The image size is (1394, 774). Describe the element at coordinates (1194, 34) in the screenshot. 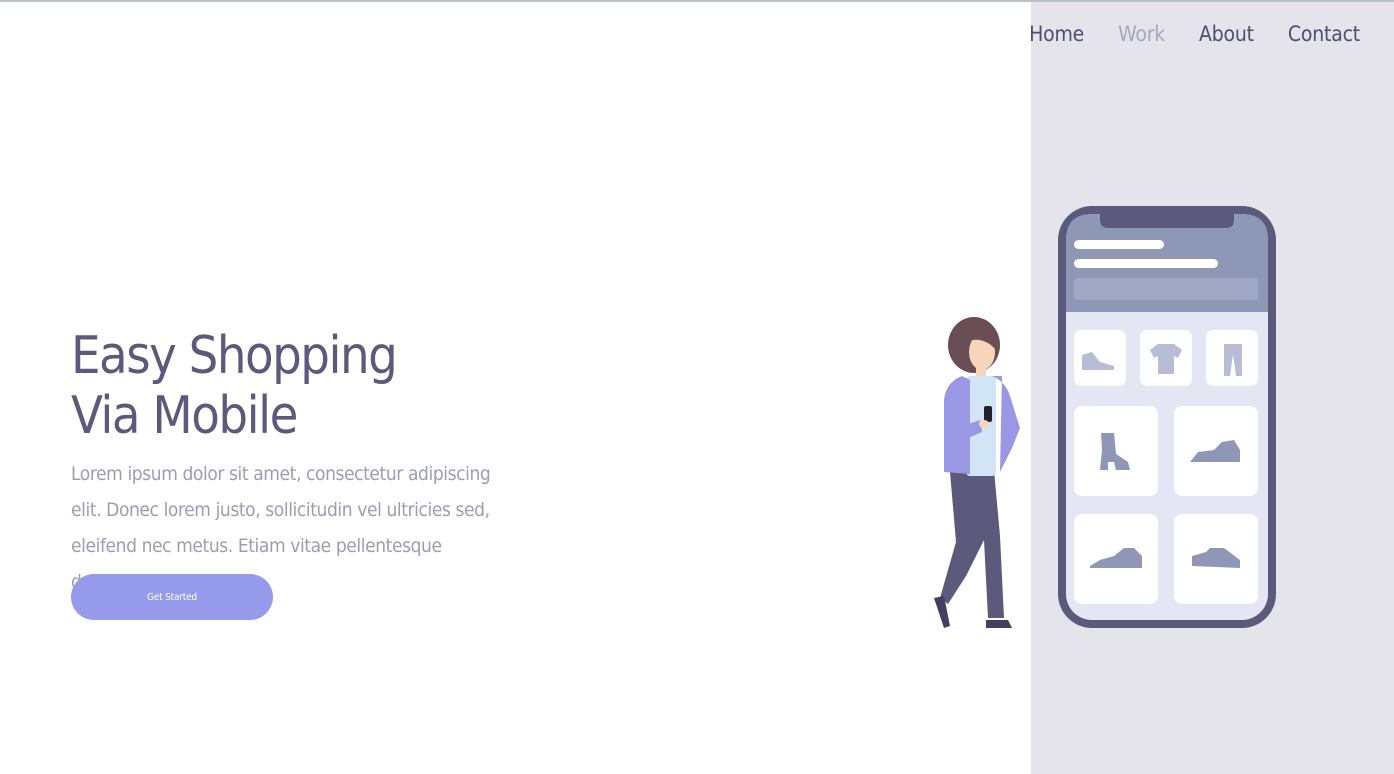

I see `main-nav: Home Work About Contact` at that location.